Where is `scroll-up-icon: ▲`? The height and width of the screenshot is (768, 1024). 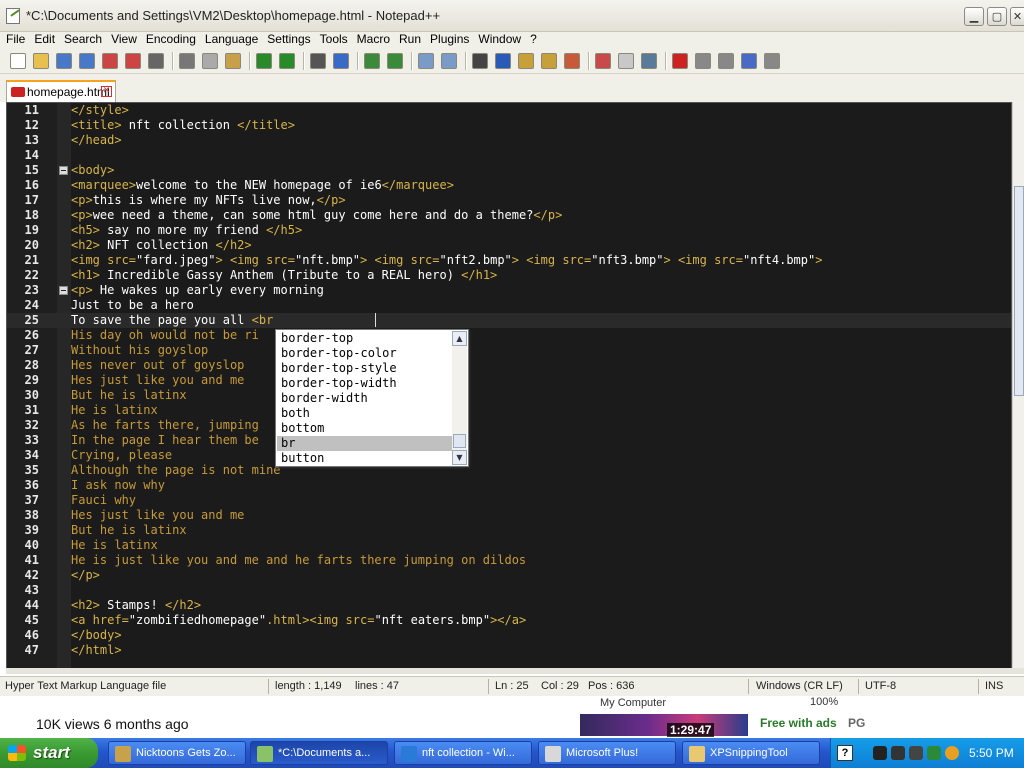
scroll-up-icon: ▲ is located at coordinates (459, 338).